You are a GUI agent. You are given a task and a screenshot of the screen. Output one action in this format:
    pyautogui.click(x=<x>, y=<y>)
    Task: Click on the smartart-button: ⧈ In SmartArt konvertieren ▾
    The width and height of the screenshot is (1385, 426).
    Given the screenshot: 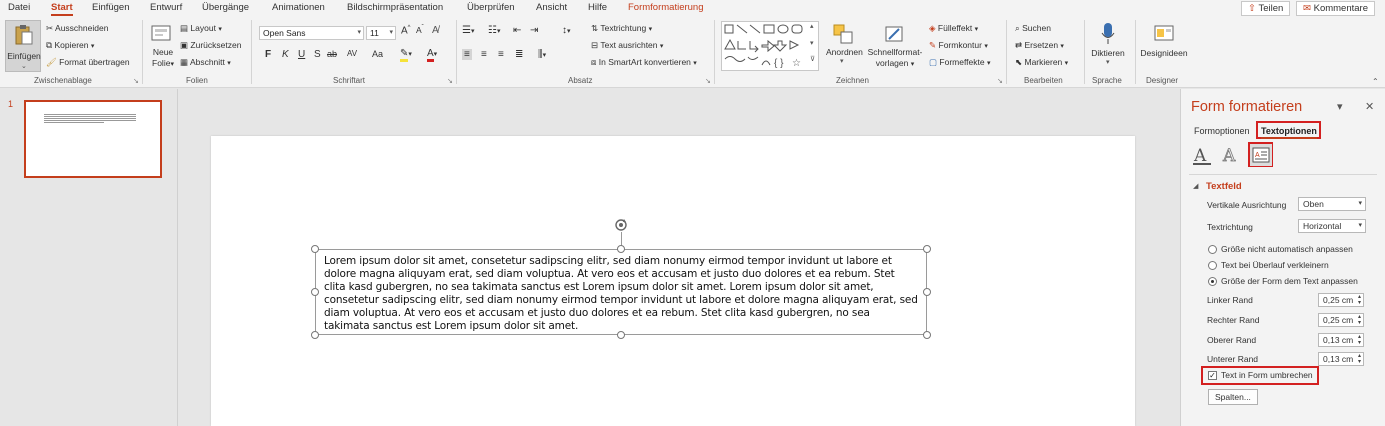 What is the action you would take?
    pyautogui.click(x=644, y=62)
    